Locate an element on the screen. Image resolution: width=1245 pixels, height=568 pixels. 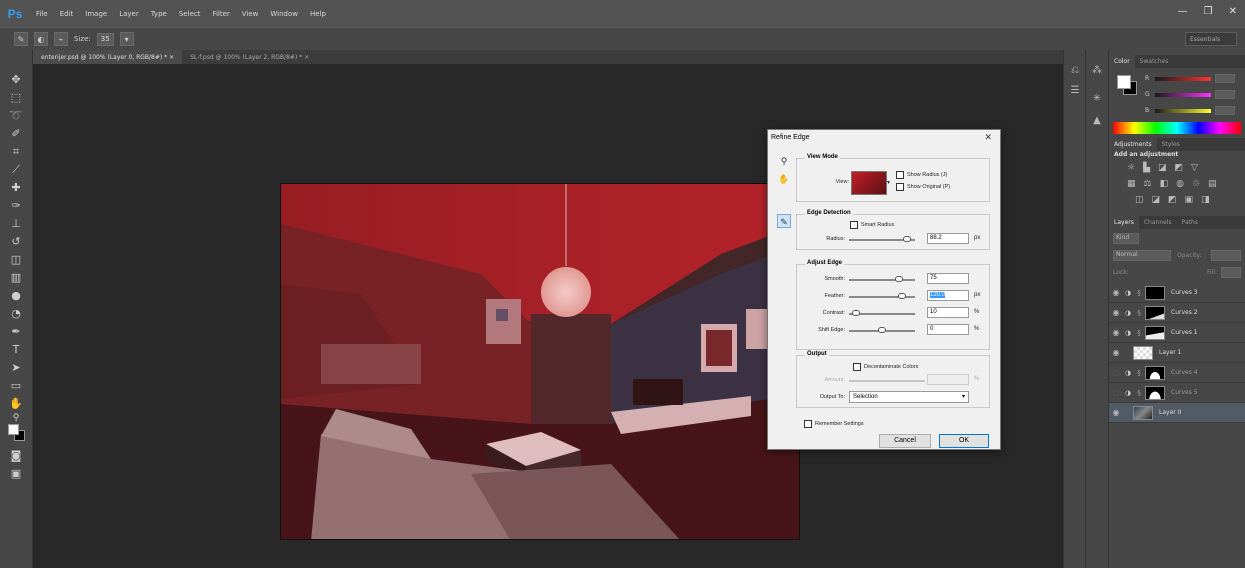
visibility-off-icon: ▢ is located at coordinates (1116, 392).